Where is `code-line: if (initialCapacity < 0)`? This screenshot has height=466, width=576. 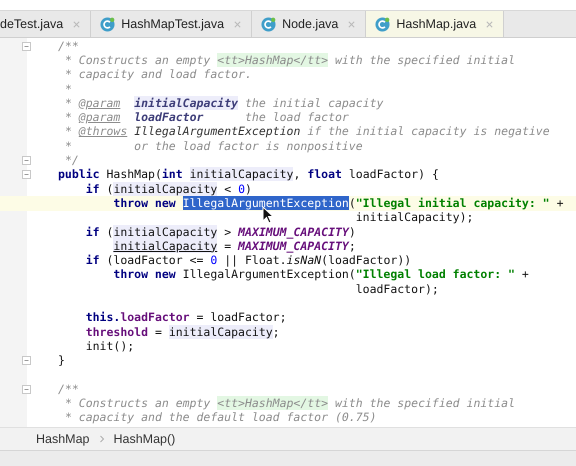
code-line: if (initialCapacity < 0) is located at coordinates (169, 189).